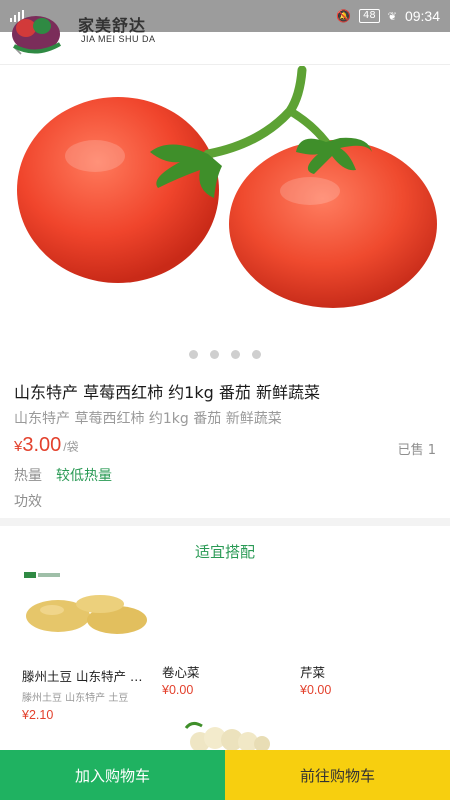 The height and width of the screenshot is (800, 450). Describe the element at coordinates (225, 64) in the screenshot. I see `header-divider` at that location.